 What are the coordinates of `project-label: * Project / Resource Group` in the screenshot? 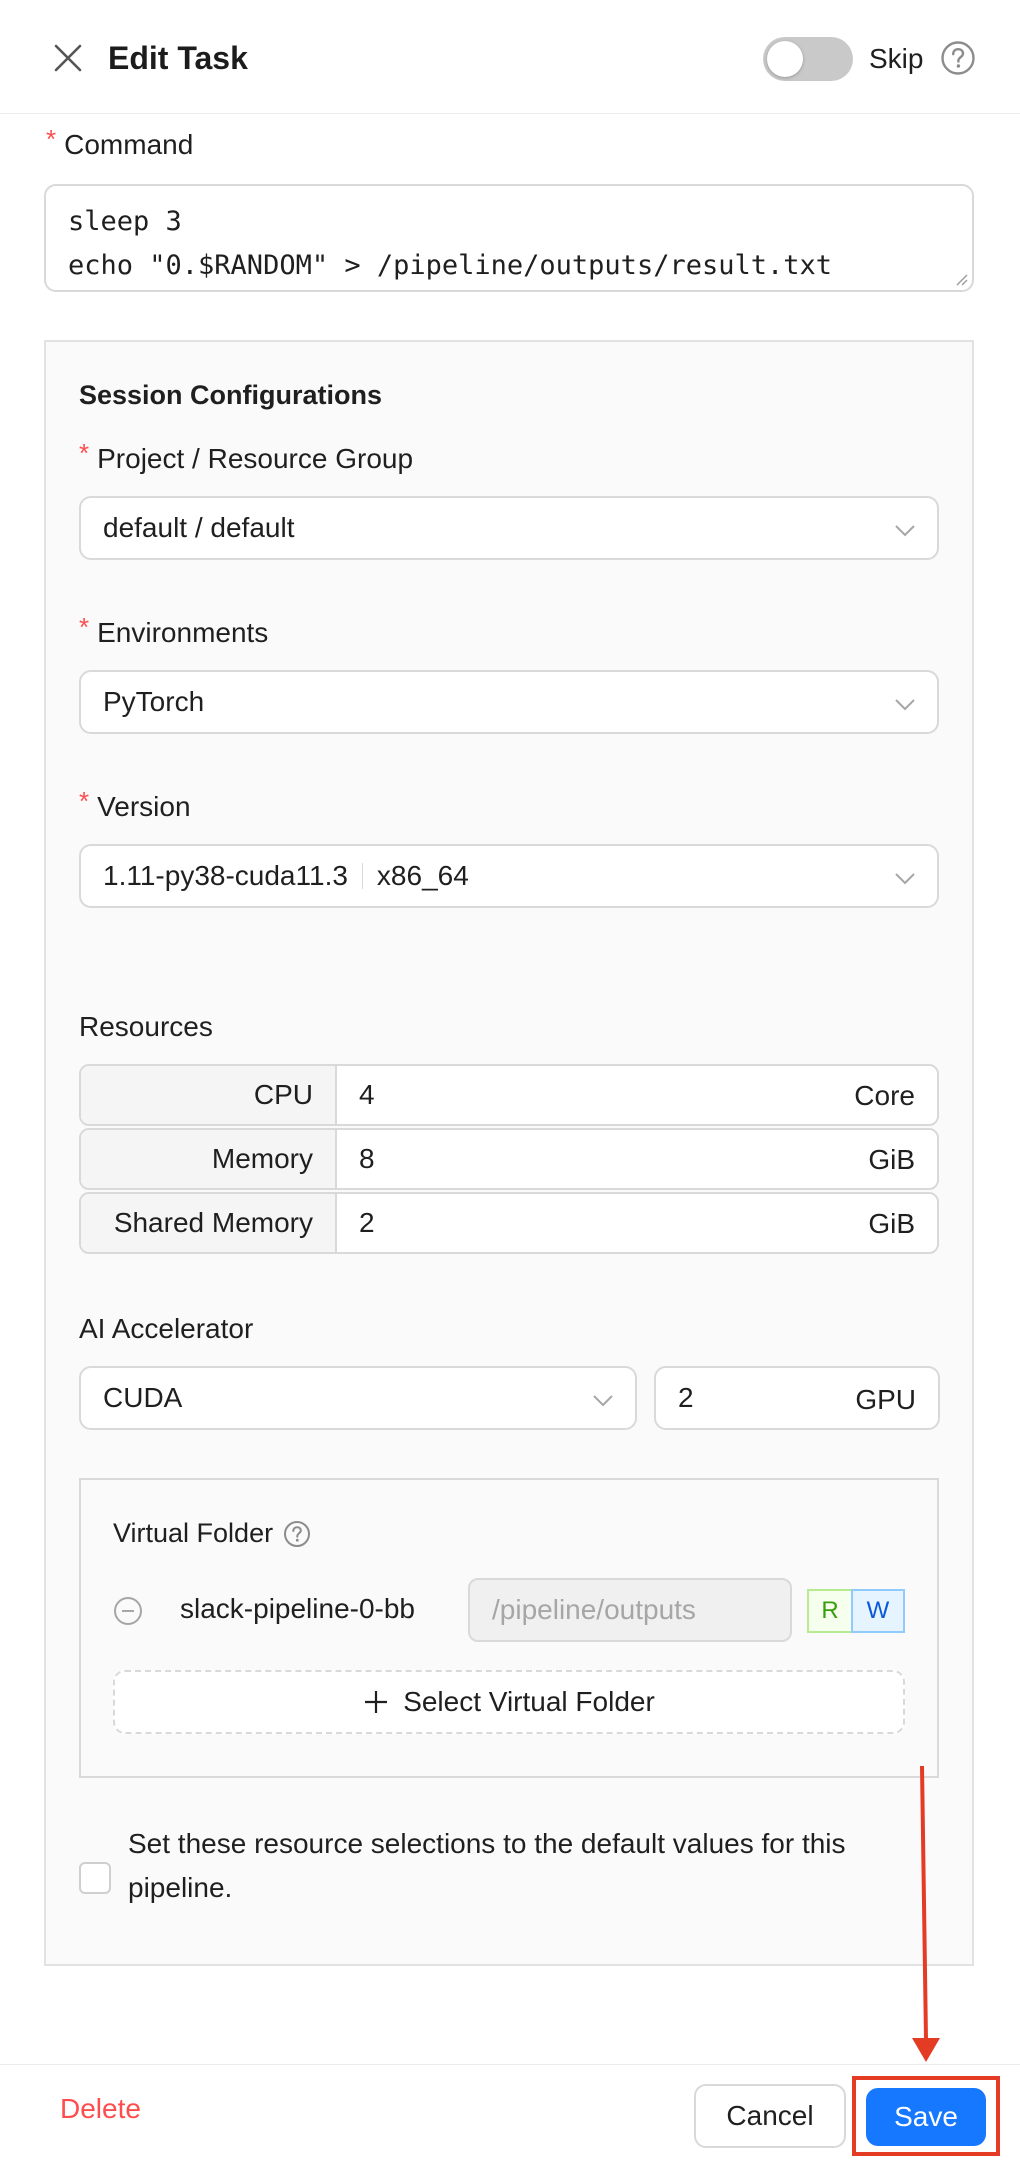 It's located at (246, 457).